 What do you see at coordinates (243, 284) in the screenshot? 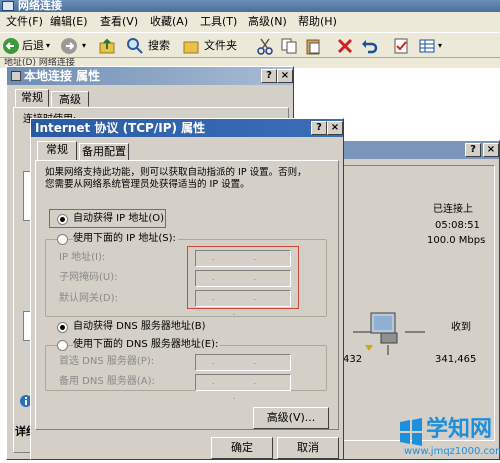
I see `subnet-mask-field: . . .` at bounding box center [243, 284].